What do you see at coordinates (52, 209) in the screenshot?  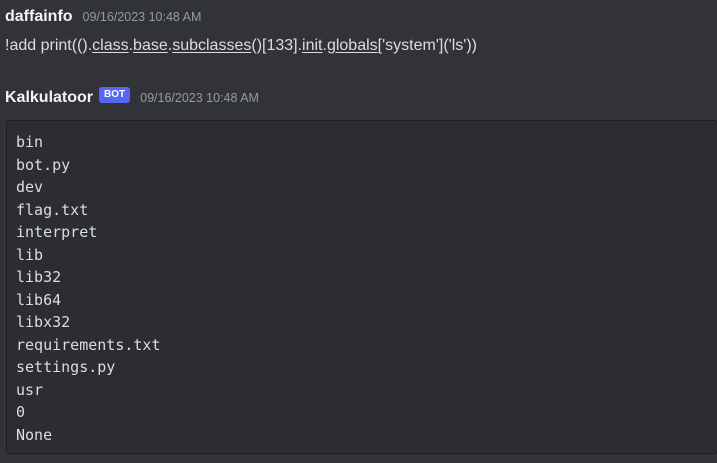 I see `code-line: flag.txt` at bounding box center [52, 209].